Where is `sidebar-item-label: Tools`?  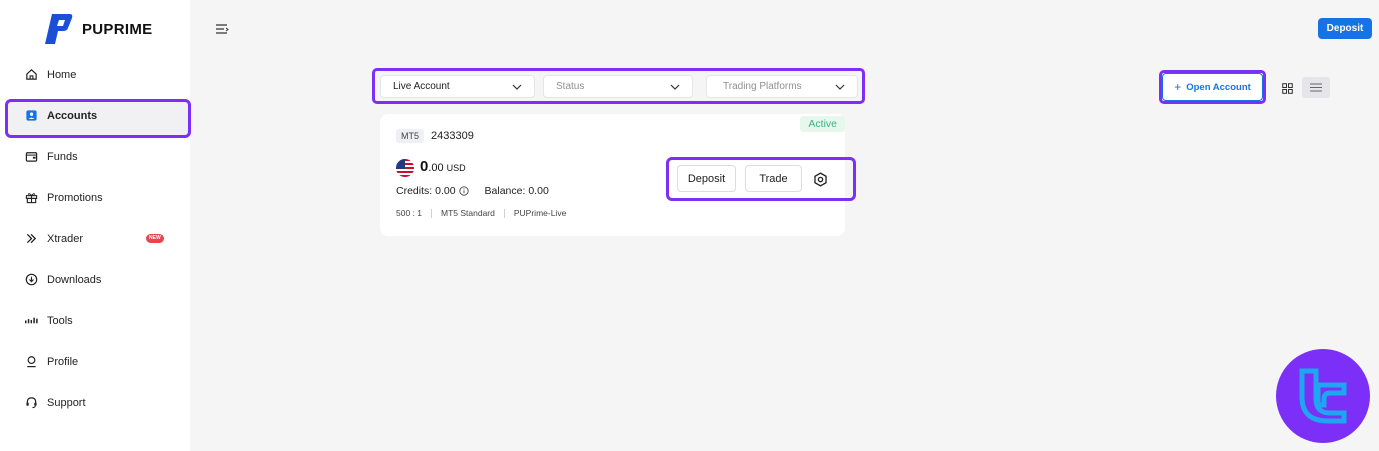
sidebar-item-label: Tools is located at coordinates (60, 320).